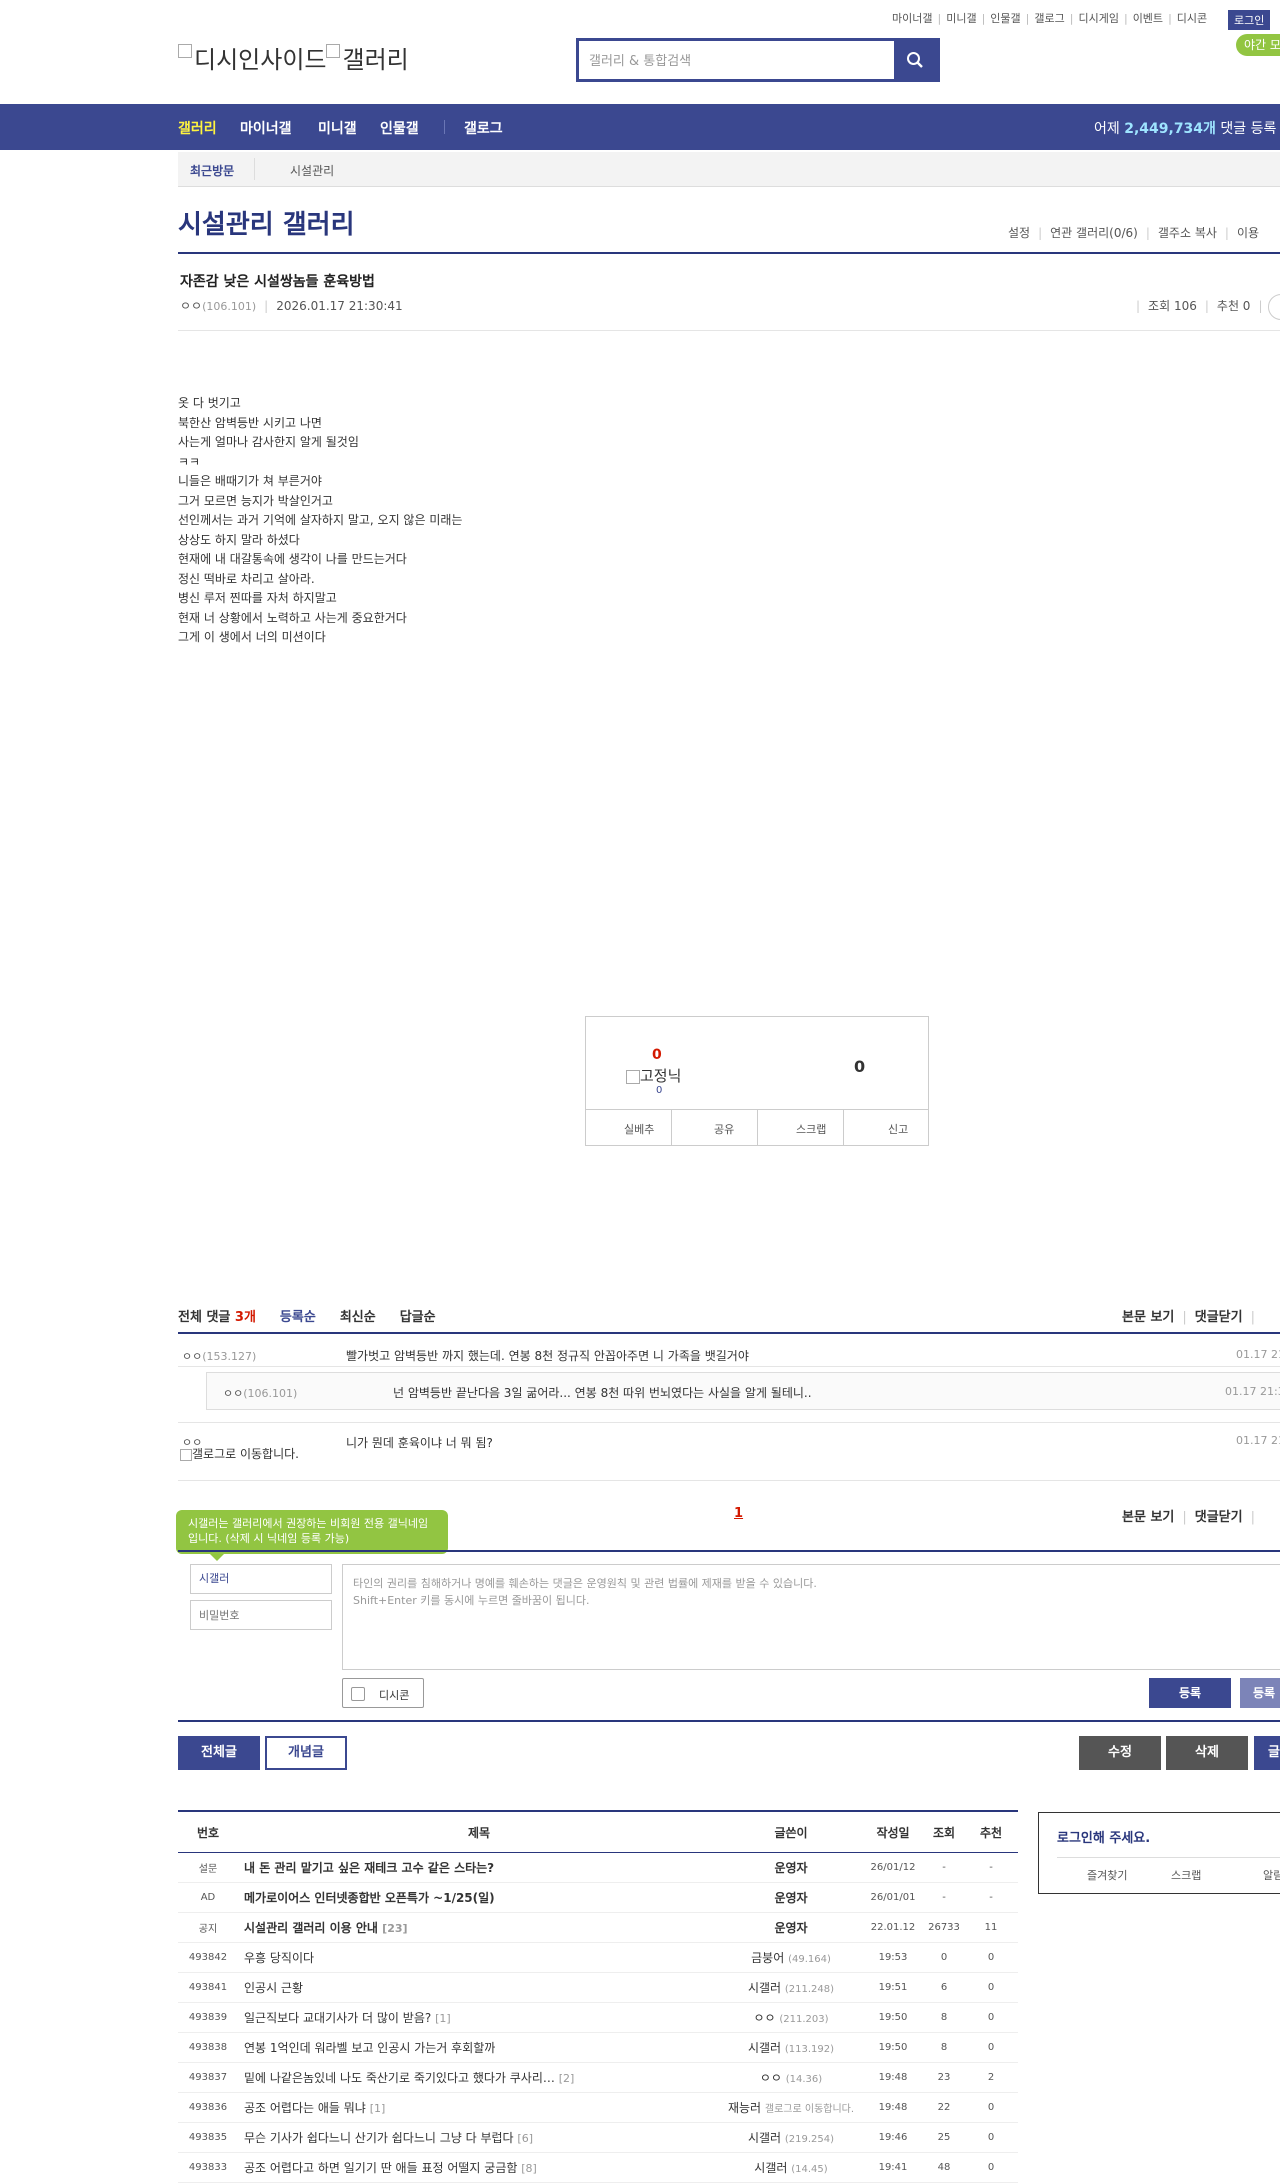 The height and width of the screenshot is (2183, 1280). Describe the element at coordinates (791, 2167) in the screenshot. I see `row-writer: 시갤러 (14.45)` at that location.